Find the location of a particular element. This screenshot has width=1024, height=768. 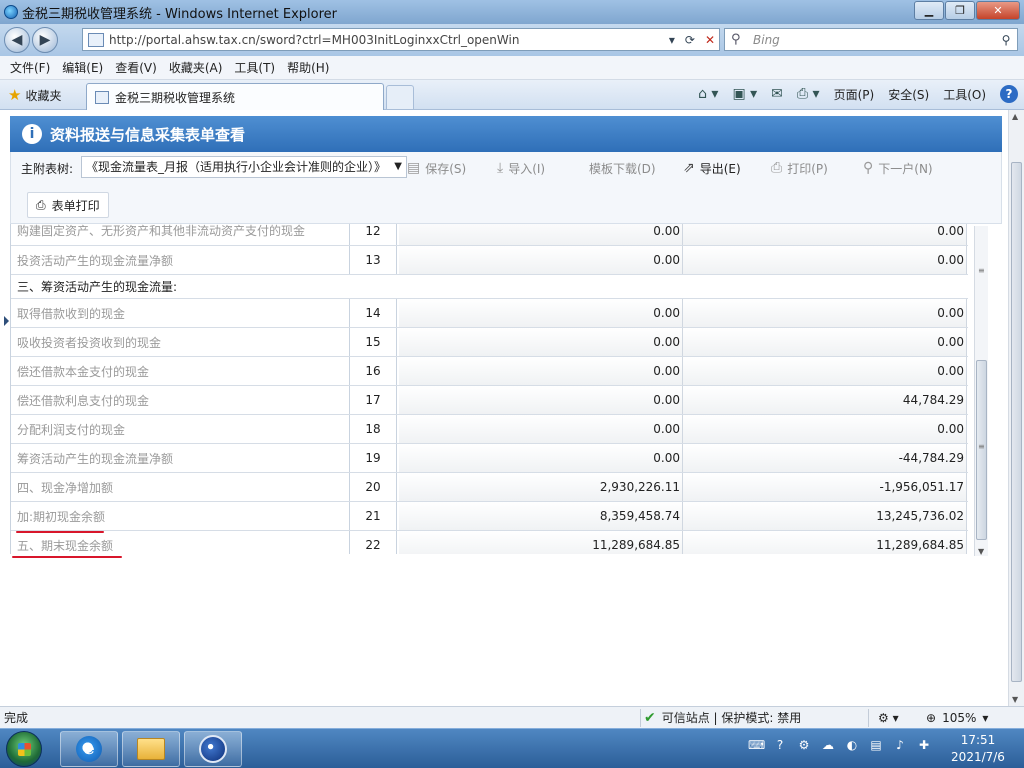

row-name: 购建固定资产、无形资产和其他非流动资产支付的现金 is located at coordinates (161, 231).